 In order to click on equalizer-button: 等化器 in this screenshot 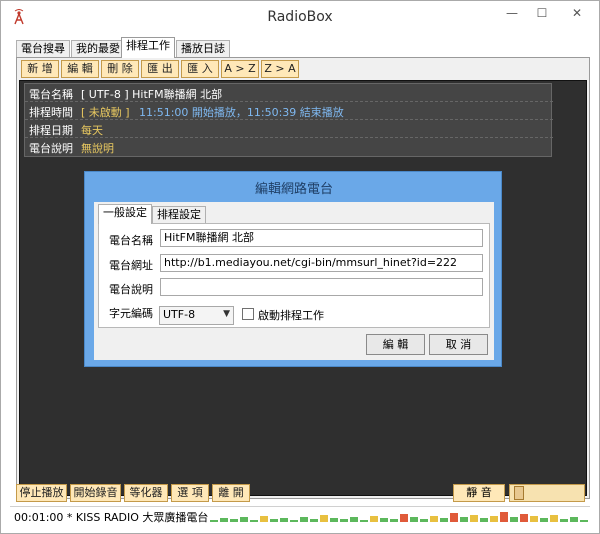, I will do `click(146, 493)`.